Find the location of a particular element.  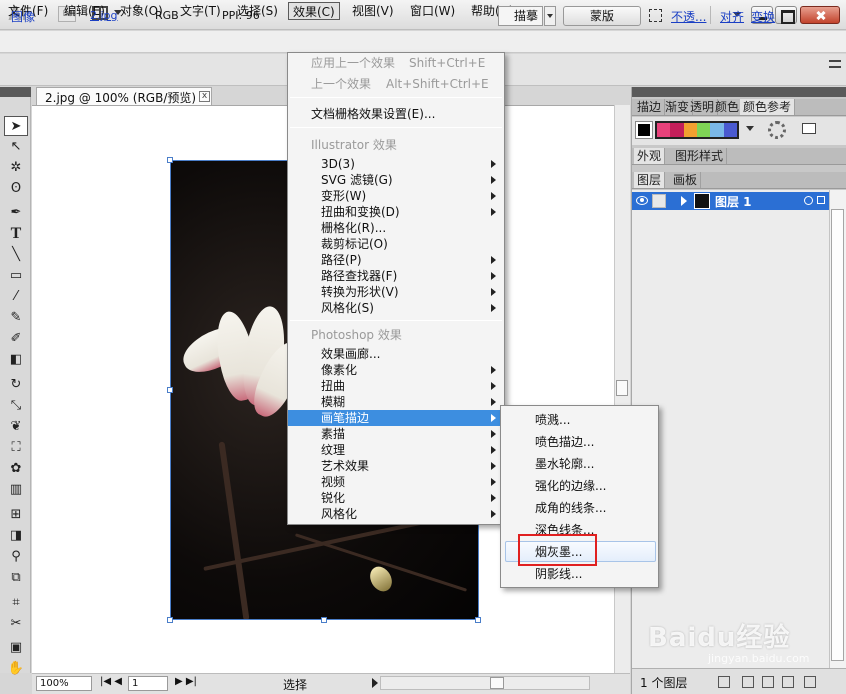

menu-sharpen: 锐化 is located at coordinates (396, 498).